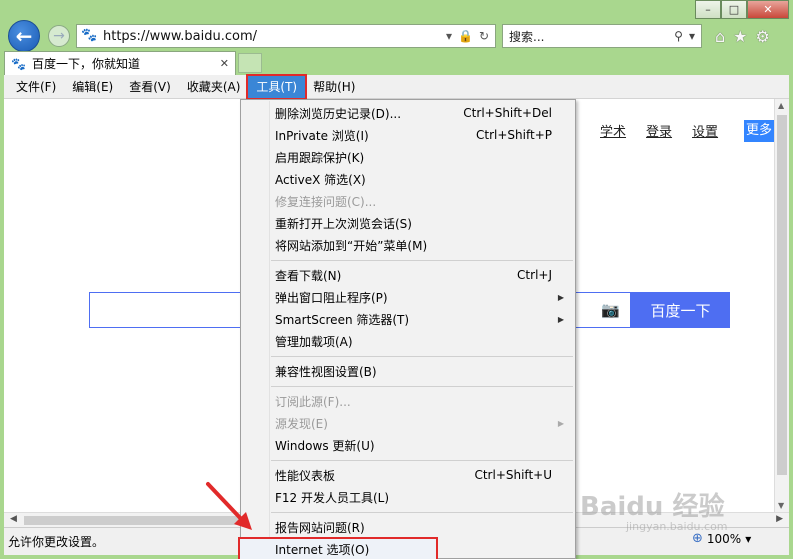  I want to click on link-login: 登录, so click(659, 130).